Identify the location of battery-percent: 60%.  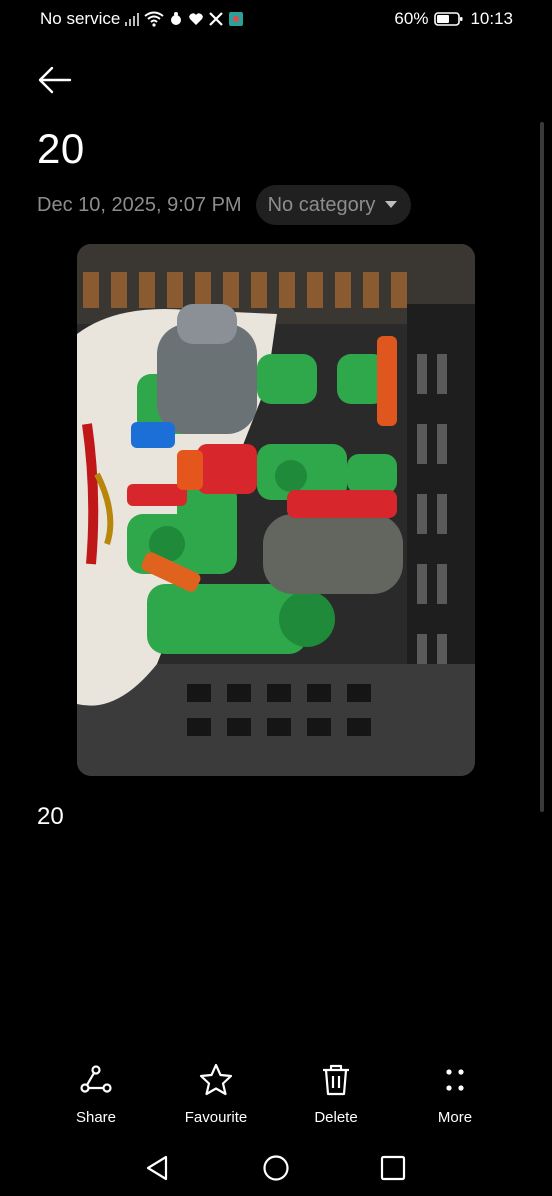
(411, 18).